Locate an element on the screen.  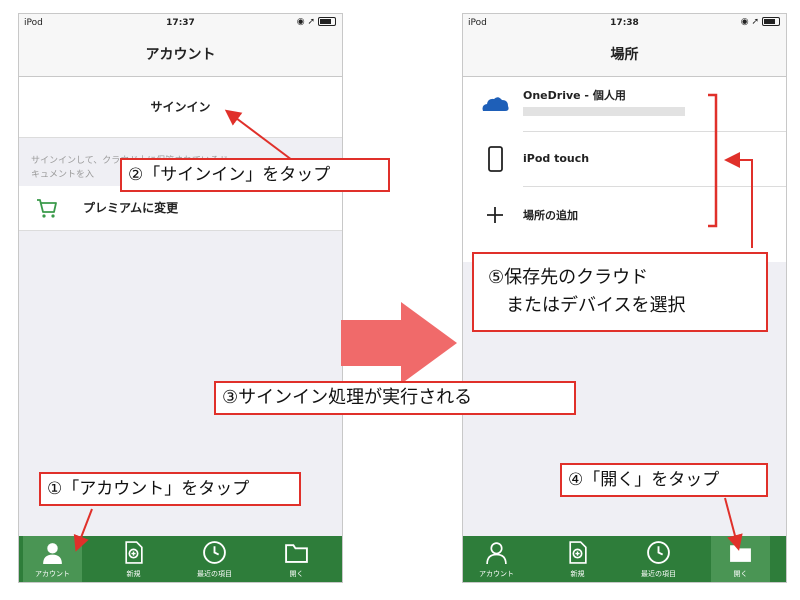
callout-step3: ③サインイン処理が実行される is located at coordinates (395, 398).